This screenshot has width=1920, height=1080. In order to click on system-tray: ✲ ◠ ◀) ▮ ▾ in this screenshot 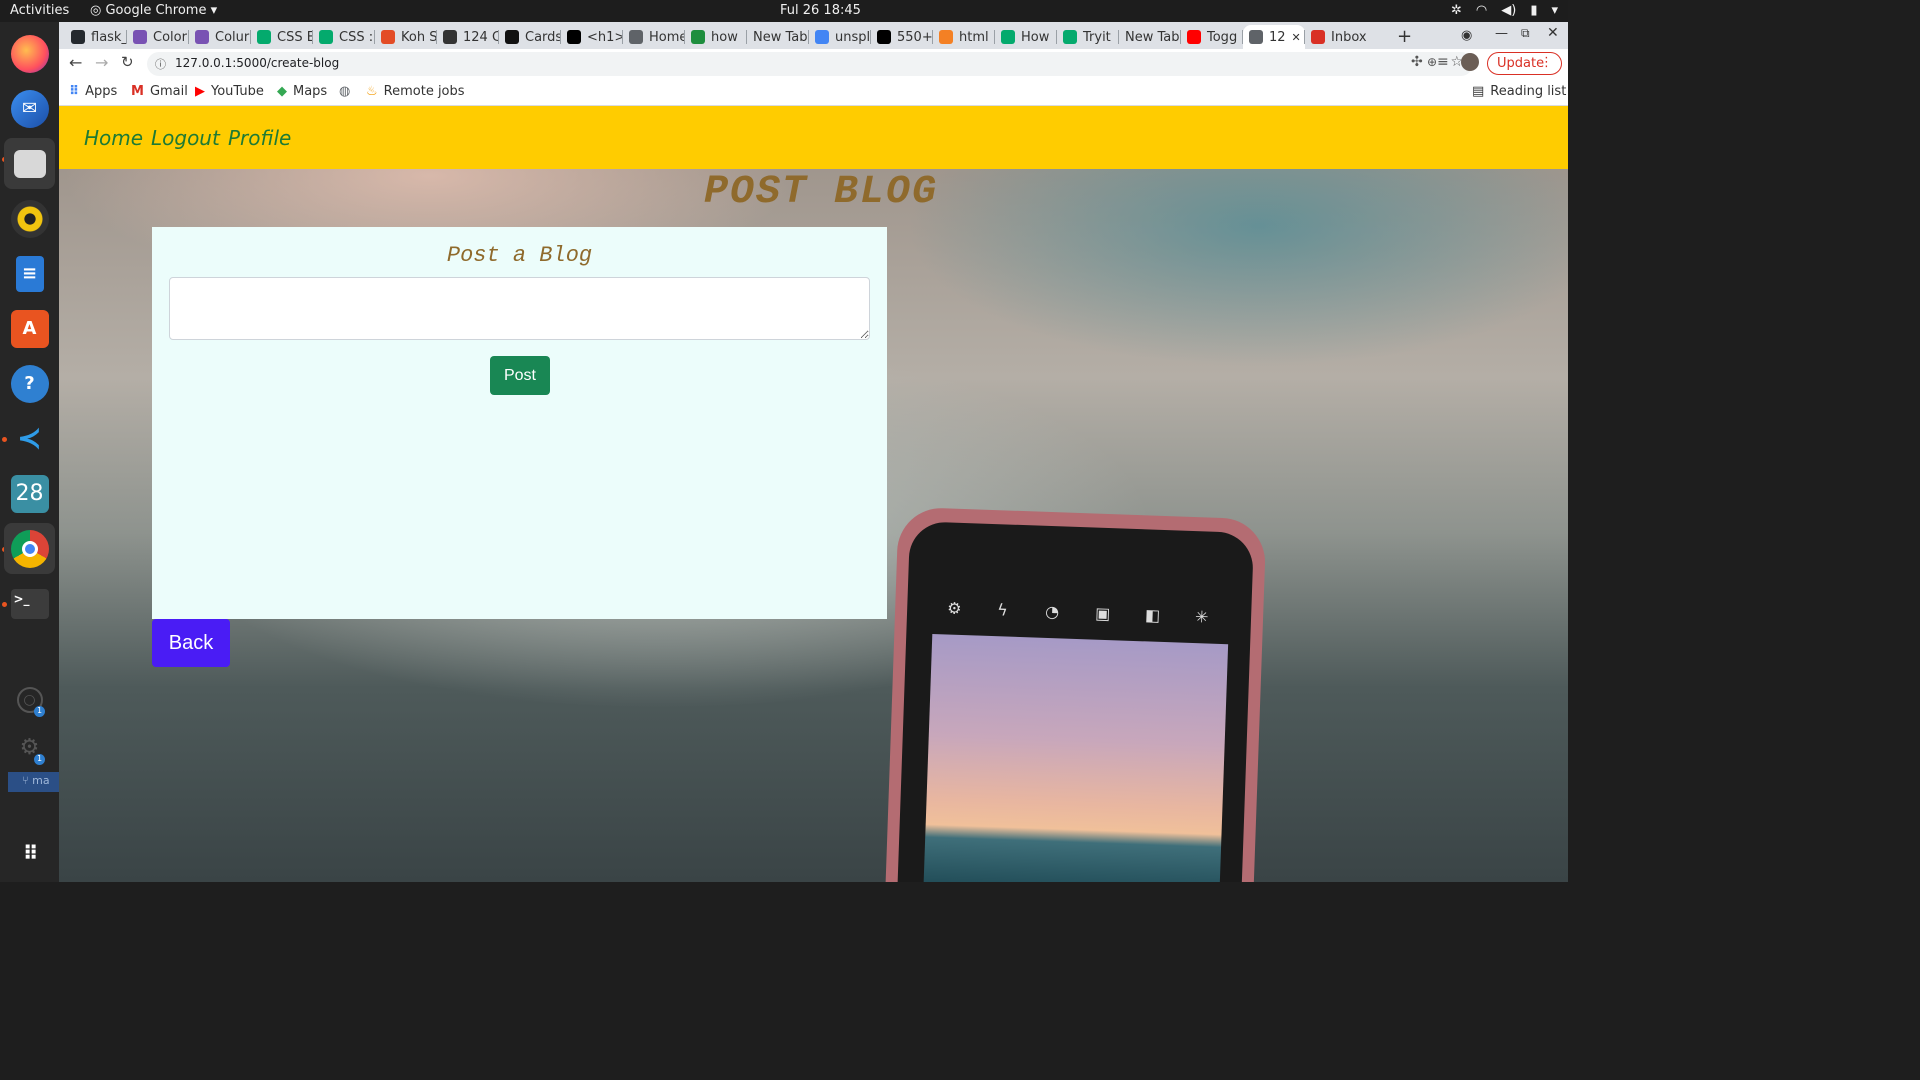, I will do `click(1504, 10)`.